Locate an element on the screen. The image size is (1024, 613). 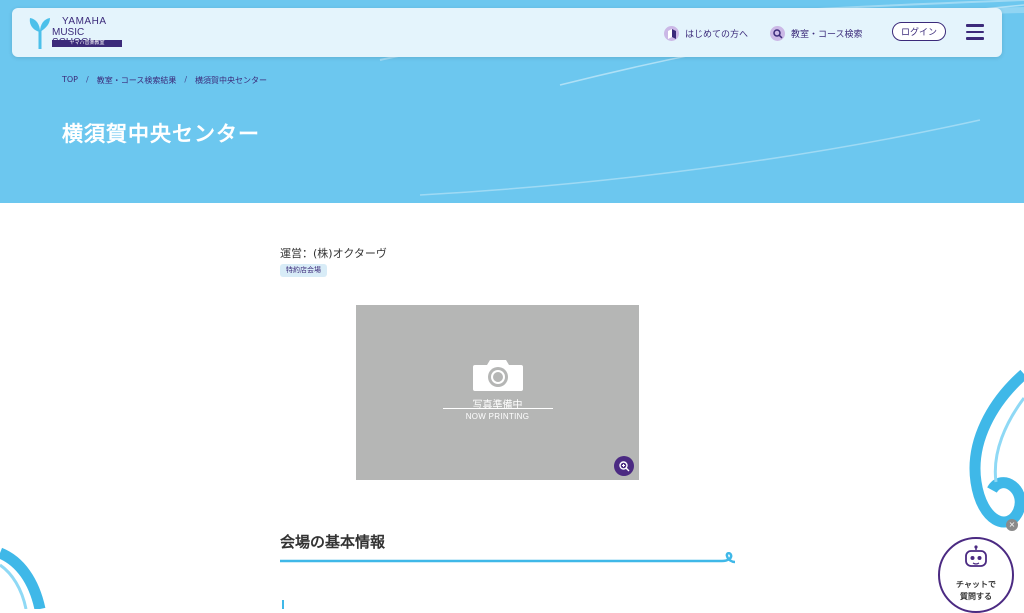
chat-support-button: チャットで 質問する is located at coordinates (976, 575).